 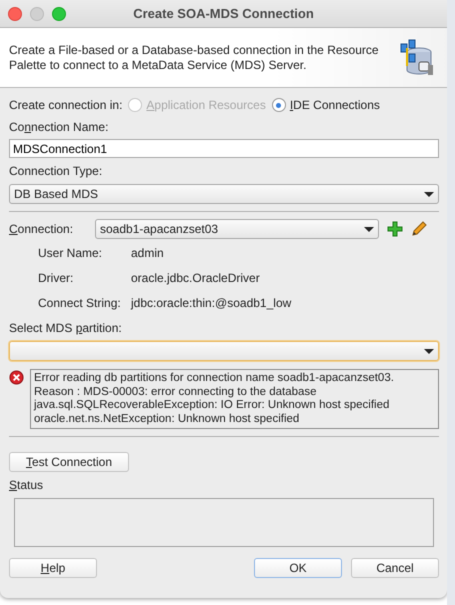 I want to click on window-title: Create SOA-MDS Connection, so click(x=223, y=13).